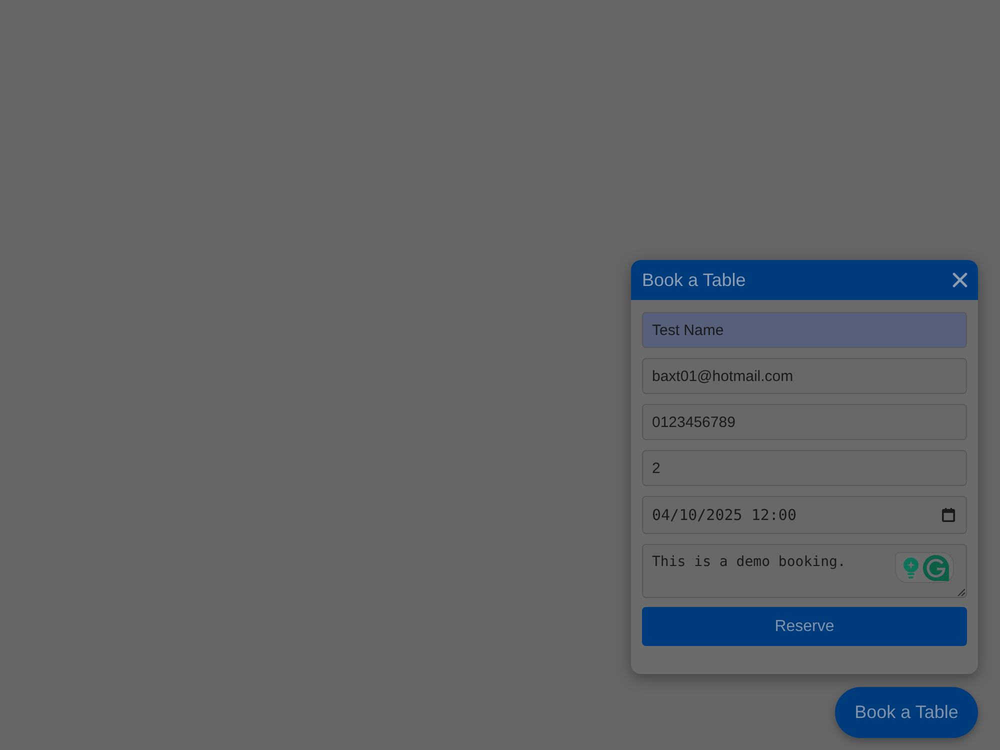 The height and width of the screenshot is (750, 1000). What do you see at coordinates (961, 592) in the screenshot?
I see `resize-handle-icon` at bounding box center [961, 592].